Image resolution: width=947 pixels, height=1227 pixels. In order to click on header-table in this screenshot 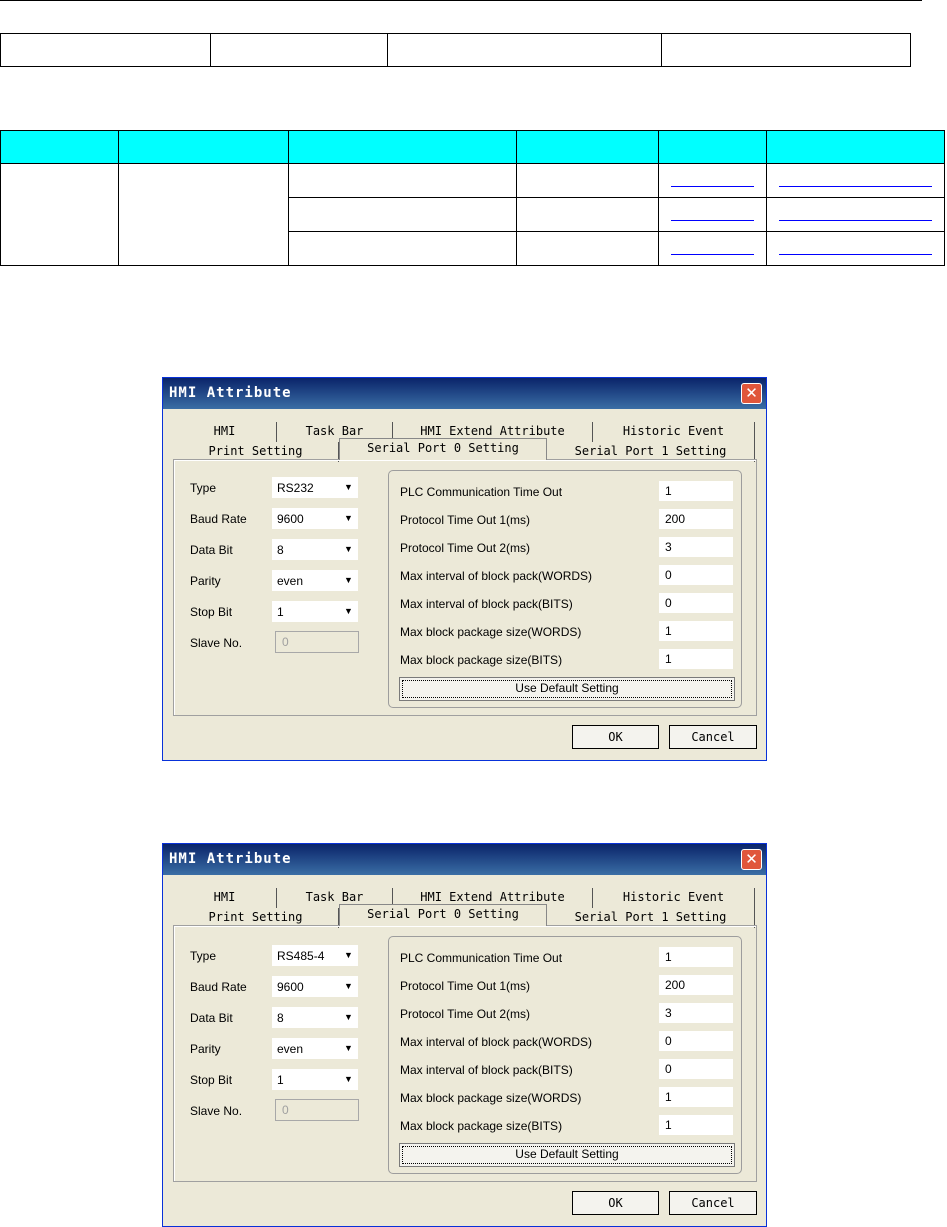, I will do `click(455, 50)`.